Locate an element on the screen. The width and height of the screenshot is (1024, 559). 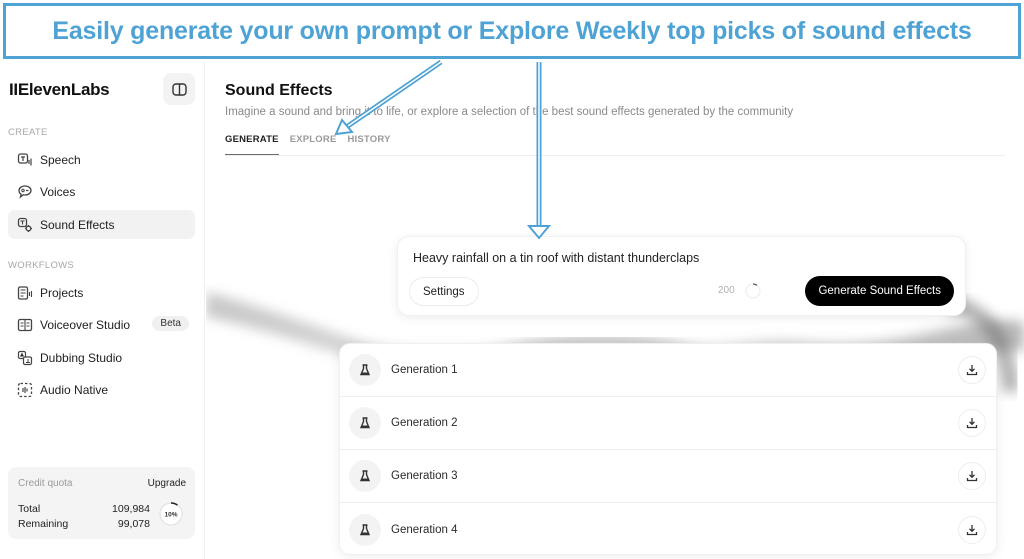
beta-badge: Beta is located at coordinates (170, 323).